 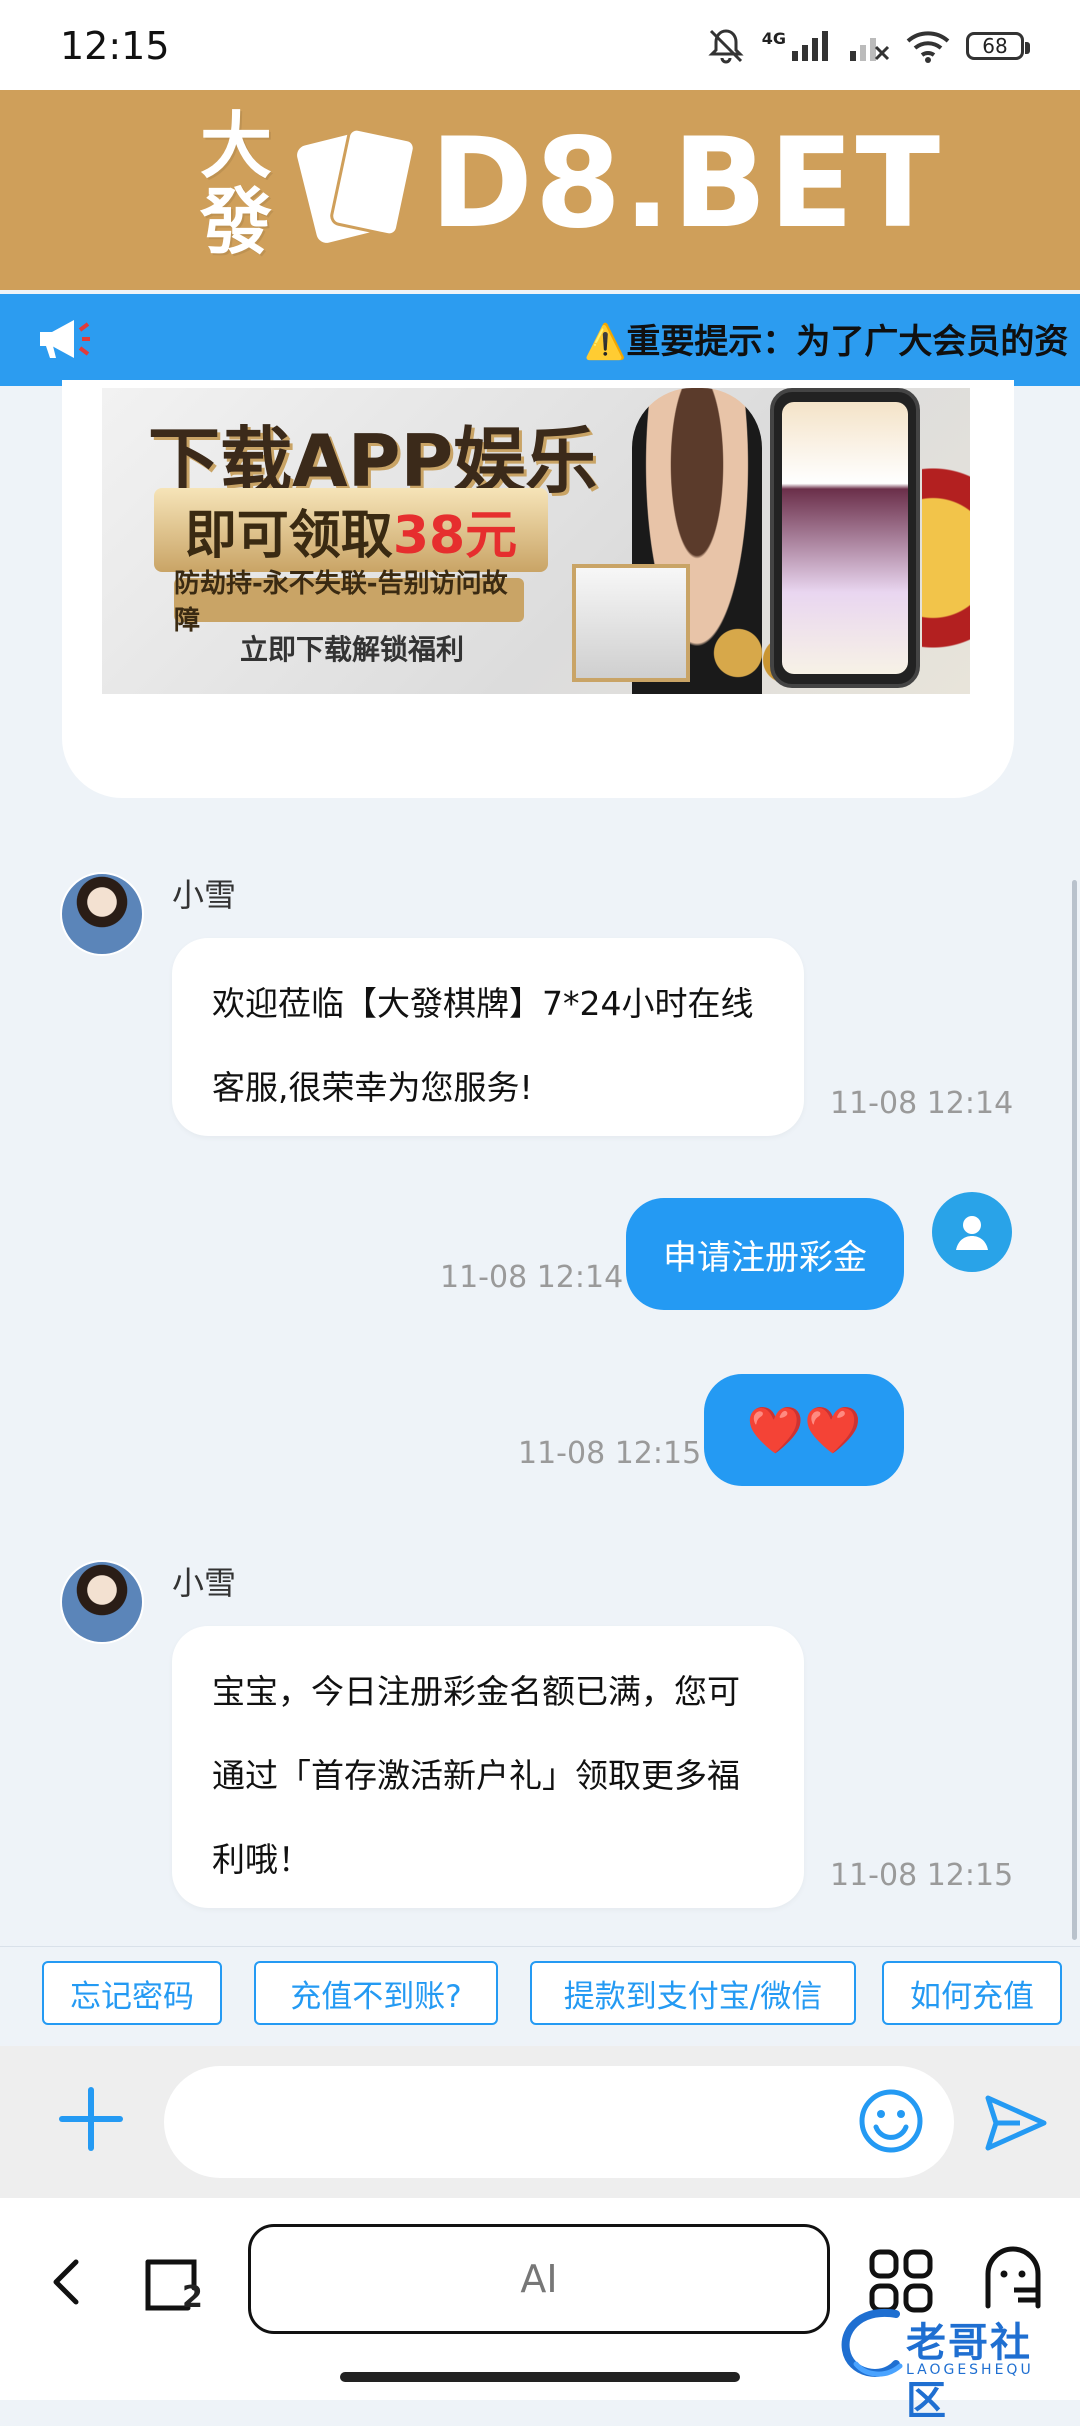 What do you see at coordinates (891, 2121) in the screenshot?
I see `emoji-icon` at bounding box center [891, 2121].